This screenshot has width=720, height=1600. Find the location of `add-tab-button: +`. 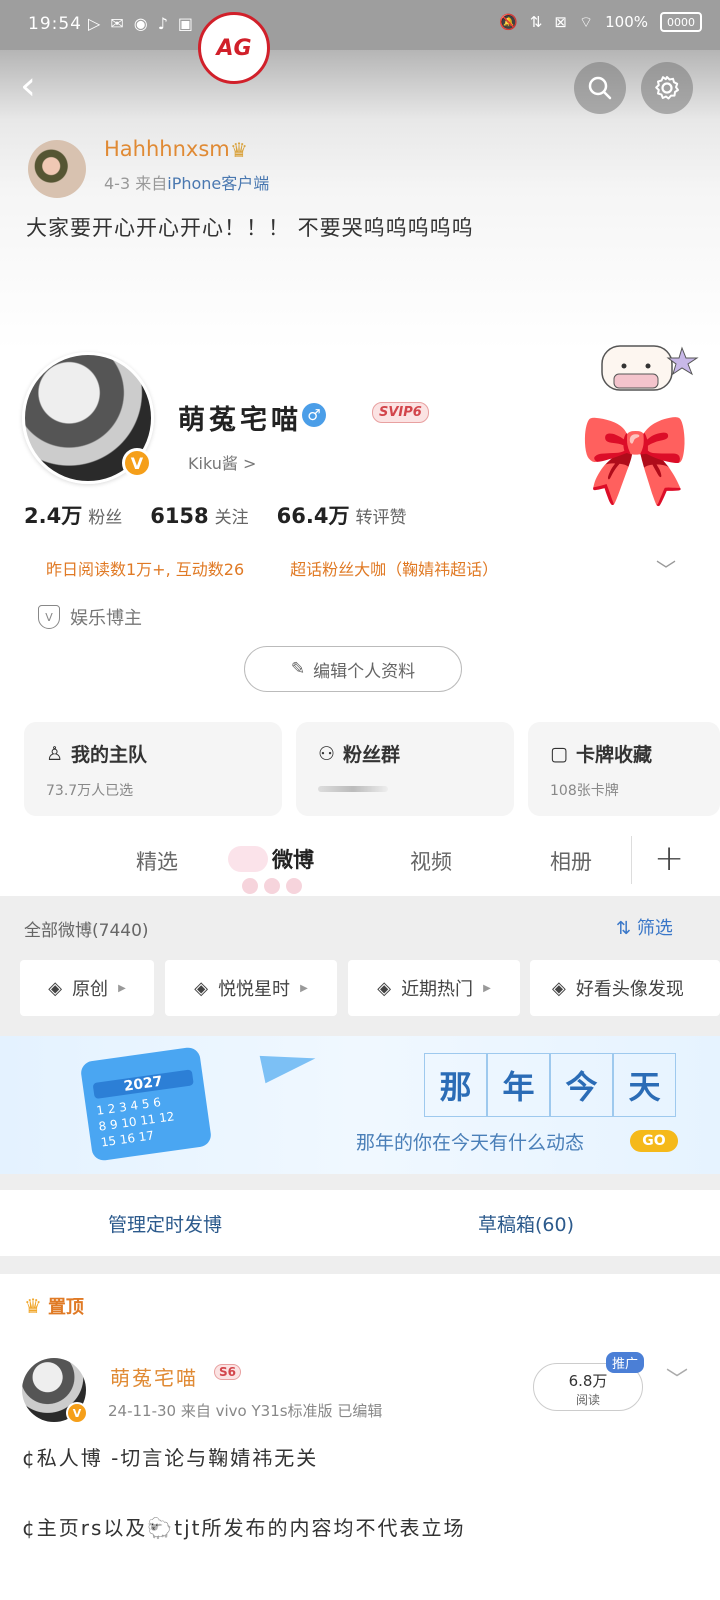

add-tab-button: + is located at coordinates (669, 858).